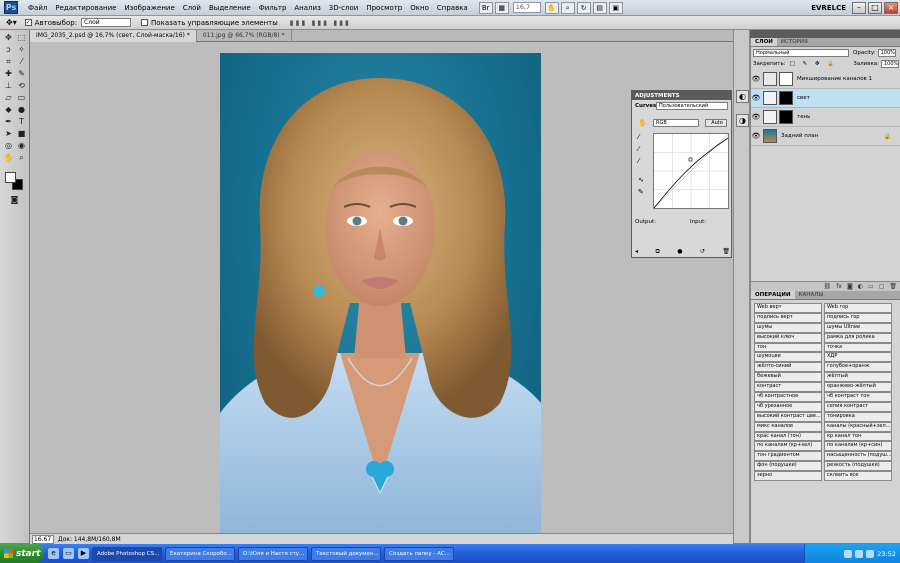  What do you see at coordinates (8, 62) in the screenshot?
I see `crop-icon: ⌗` at bounding box center [8, 62].